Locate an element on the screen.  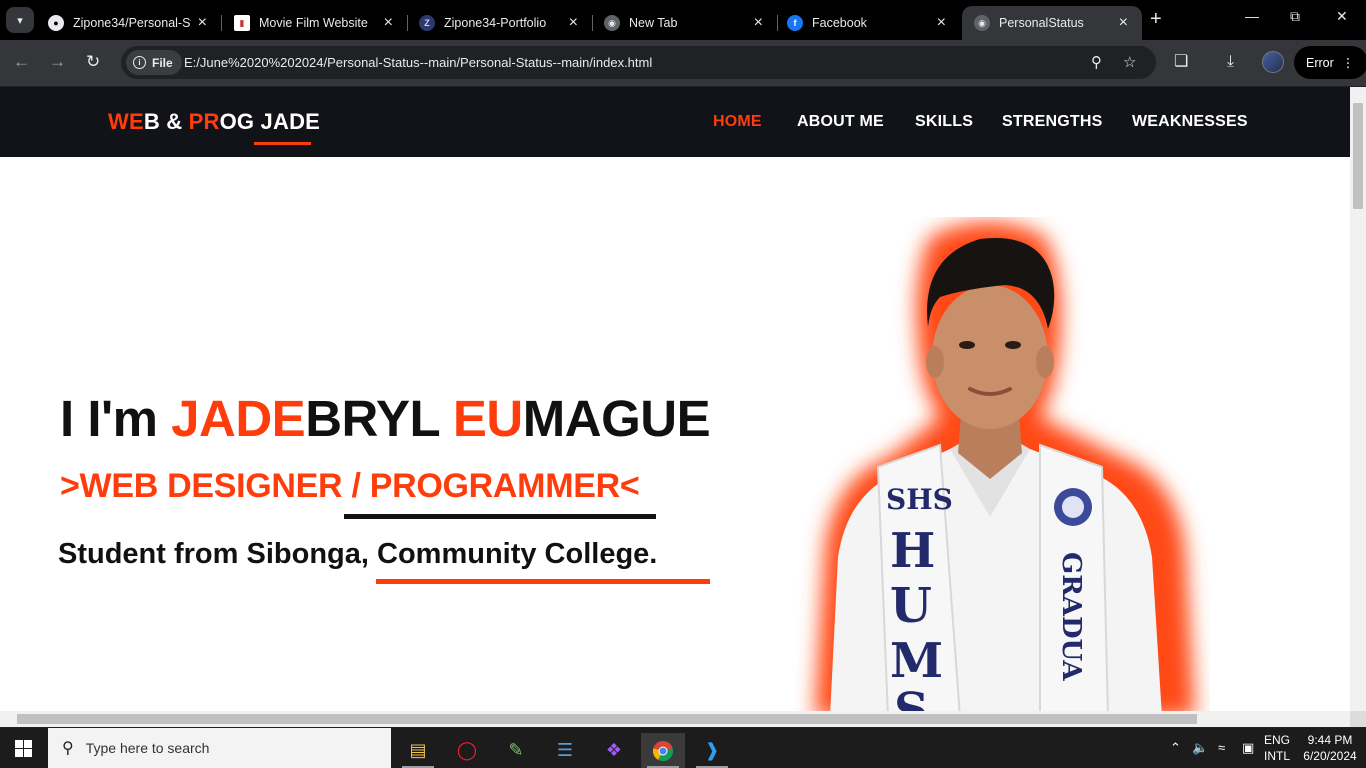
nav-strengths: STRENGTHS is located at coordinates (1052, 122).